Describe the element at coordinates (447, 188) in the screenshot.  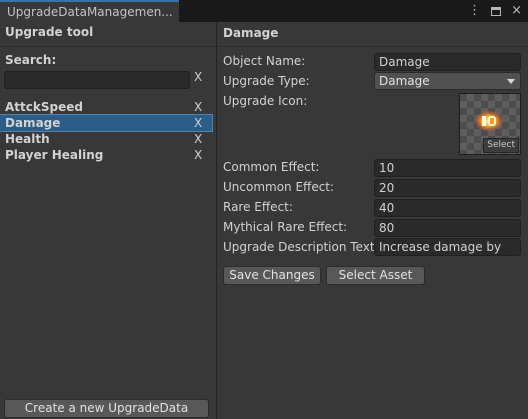
I see `uncommon-effect-field: 20` at that location.